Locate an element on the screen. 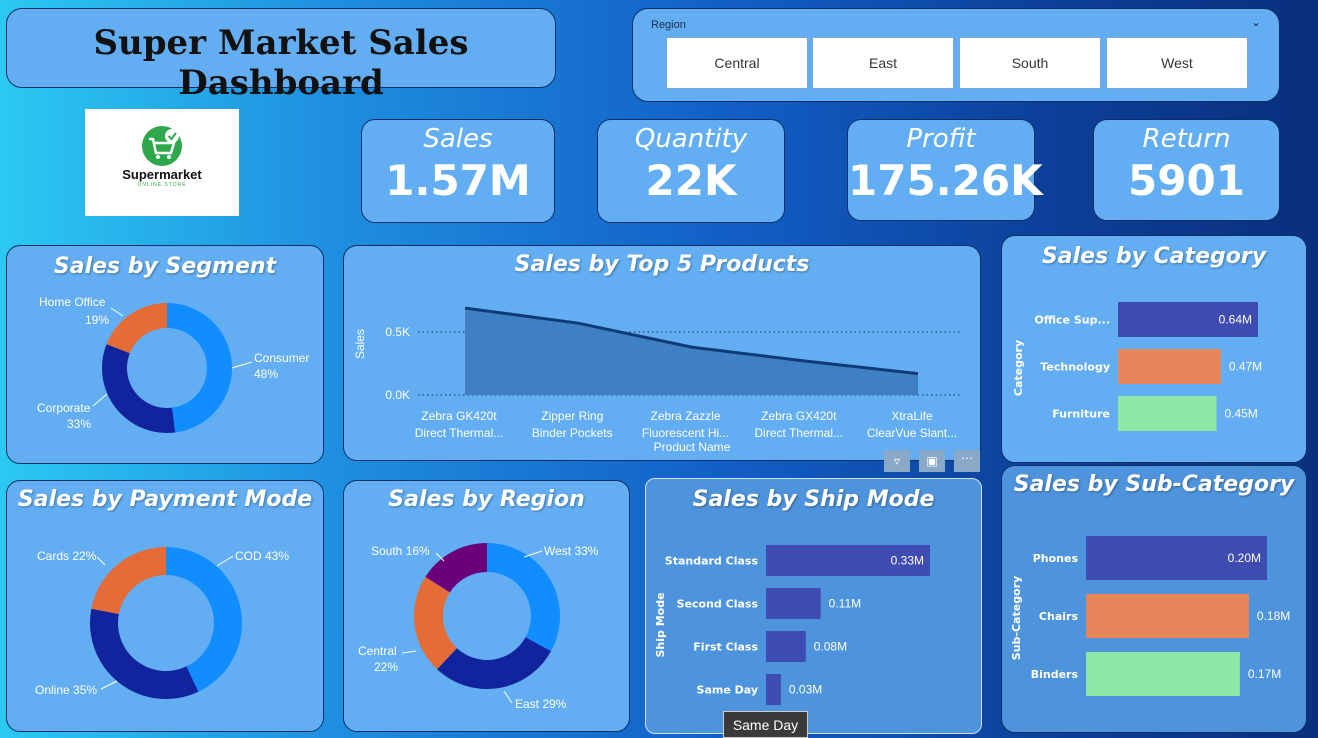 Image resolution: width=1318 pixels, height=738 pixels. data-label: Home Office is located at coordinates (72, 302).